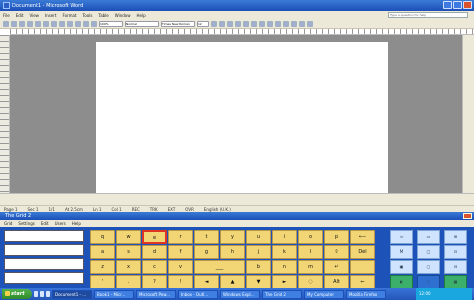  I want to click on border-icon, so click(294, 23).